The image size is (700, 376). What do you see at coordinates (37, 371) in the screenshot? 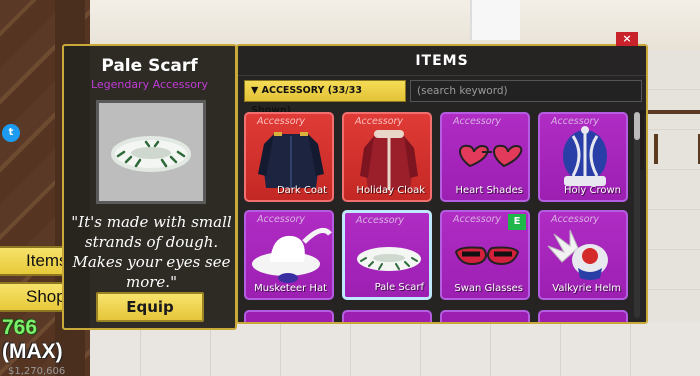
I see `money-value: $1,270,606` at bounding box center [37, 371].